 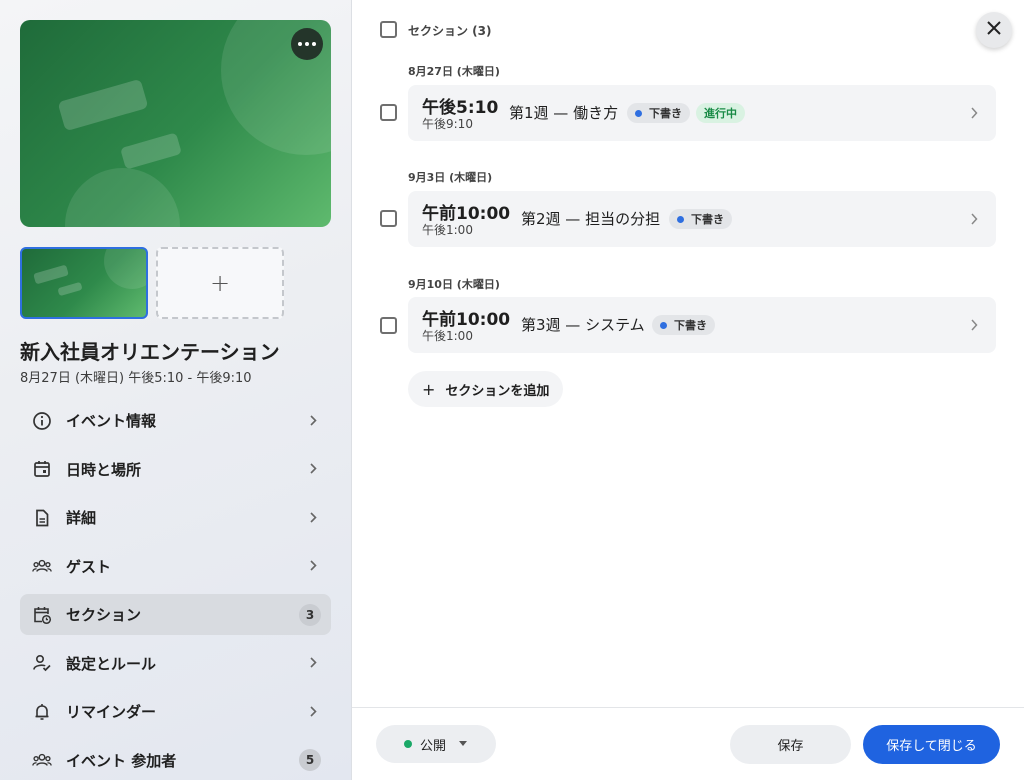 I want to click on select-all-checkbox, so click(x=388, y=29).